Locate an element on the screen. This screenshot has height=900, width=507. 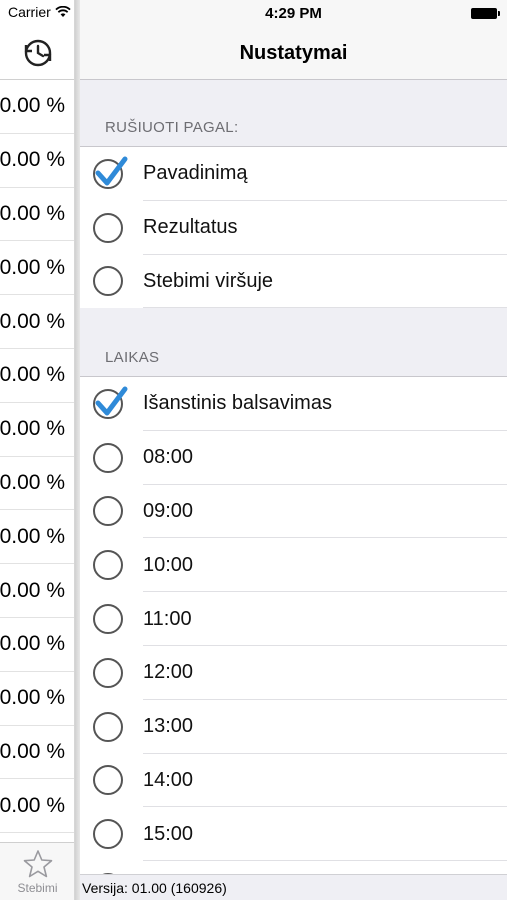
option-label: 14:00 is located at coordinates (168, 779).